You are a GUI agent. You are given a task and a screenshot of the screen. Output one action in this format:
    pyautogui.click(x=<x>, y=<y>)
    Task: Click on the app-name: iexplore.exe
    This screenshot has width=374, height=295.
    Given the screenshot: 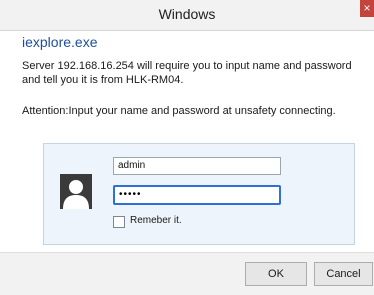 What is the action you would take?
    pyautogui.click(x=60, y=42)
    